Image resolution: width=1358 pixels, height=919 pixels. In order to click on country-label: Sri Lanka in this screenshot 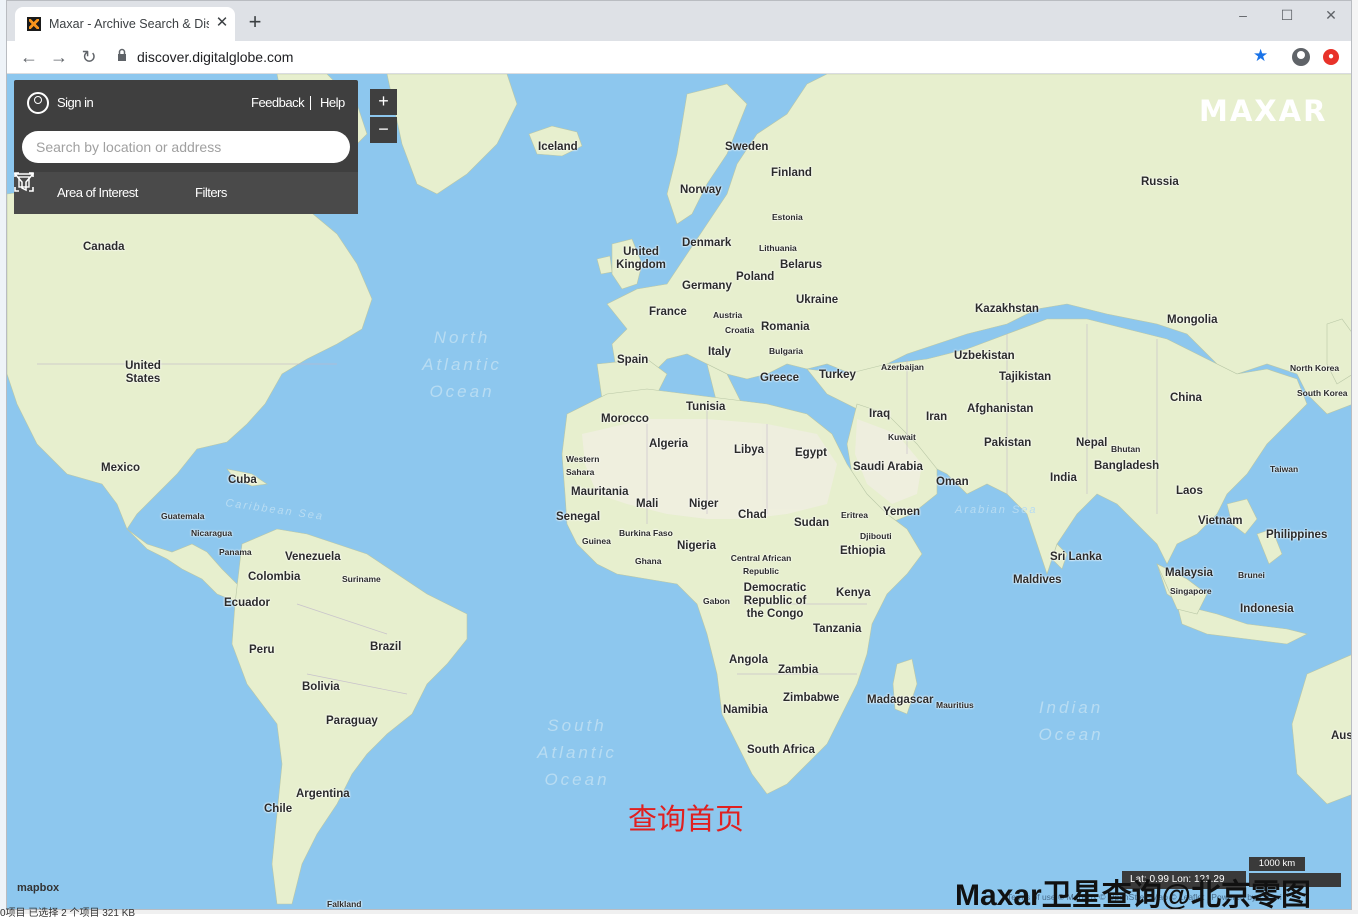, I will do `click(1076, 557)`.